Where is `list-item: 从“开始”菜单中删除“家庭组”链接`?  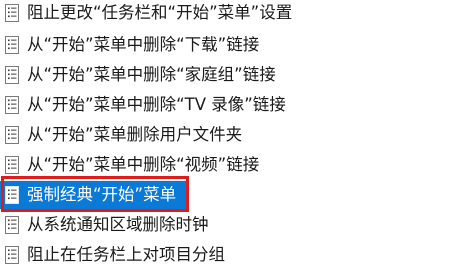 list-item: 从“开始”菜单中删除“家庭组”链接 is located at coordinates (225, 75).